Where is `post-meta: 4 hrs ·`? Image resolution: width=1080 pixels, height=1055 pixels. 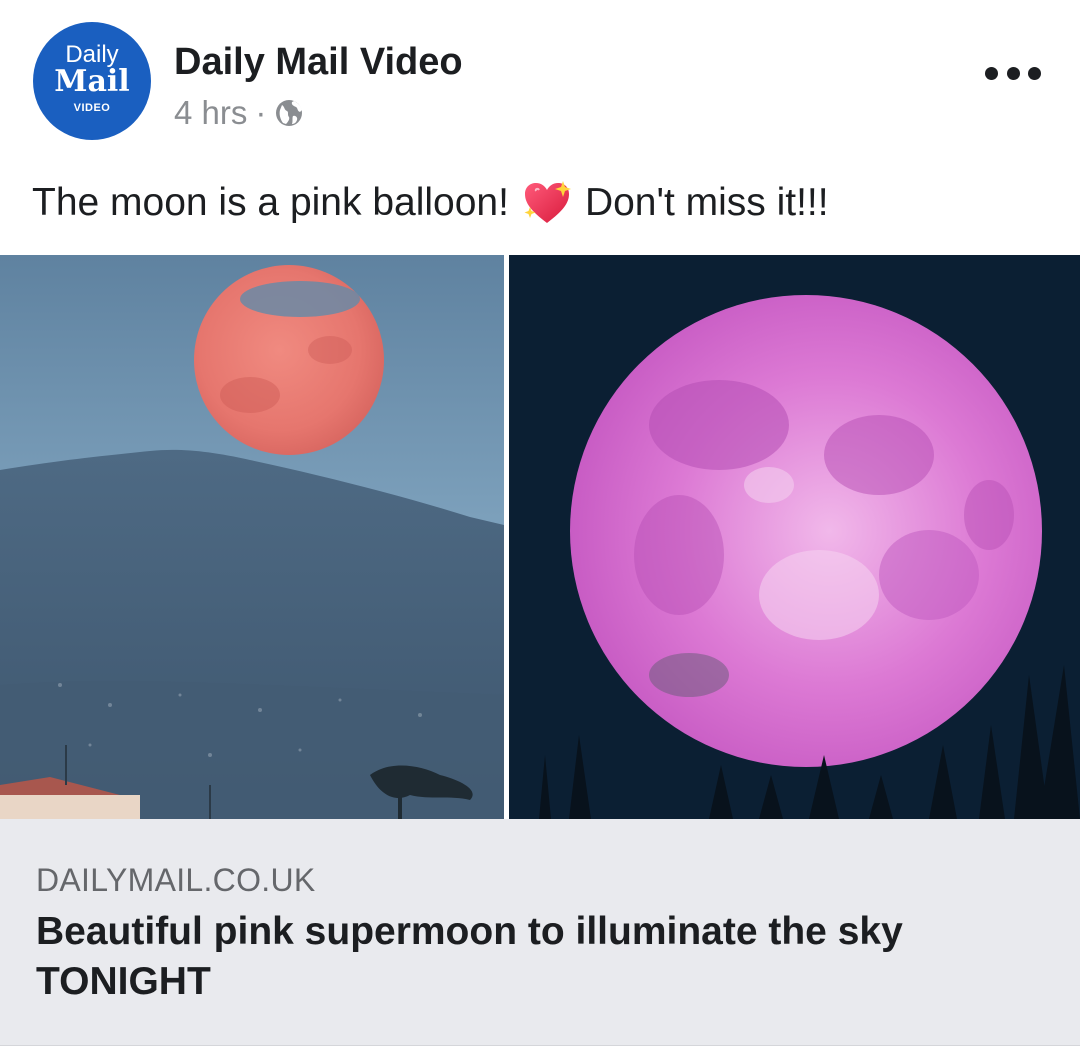
post-meta: 4 hrs · is located at coordinates (239, 113).